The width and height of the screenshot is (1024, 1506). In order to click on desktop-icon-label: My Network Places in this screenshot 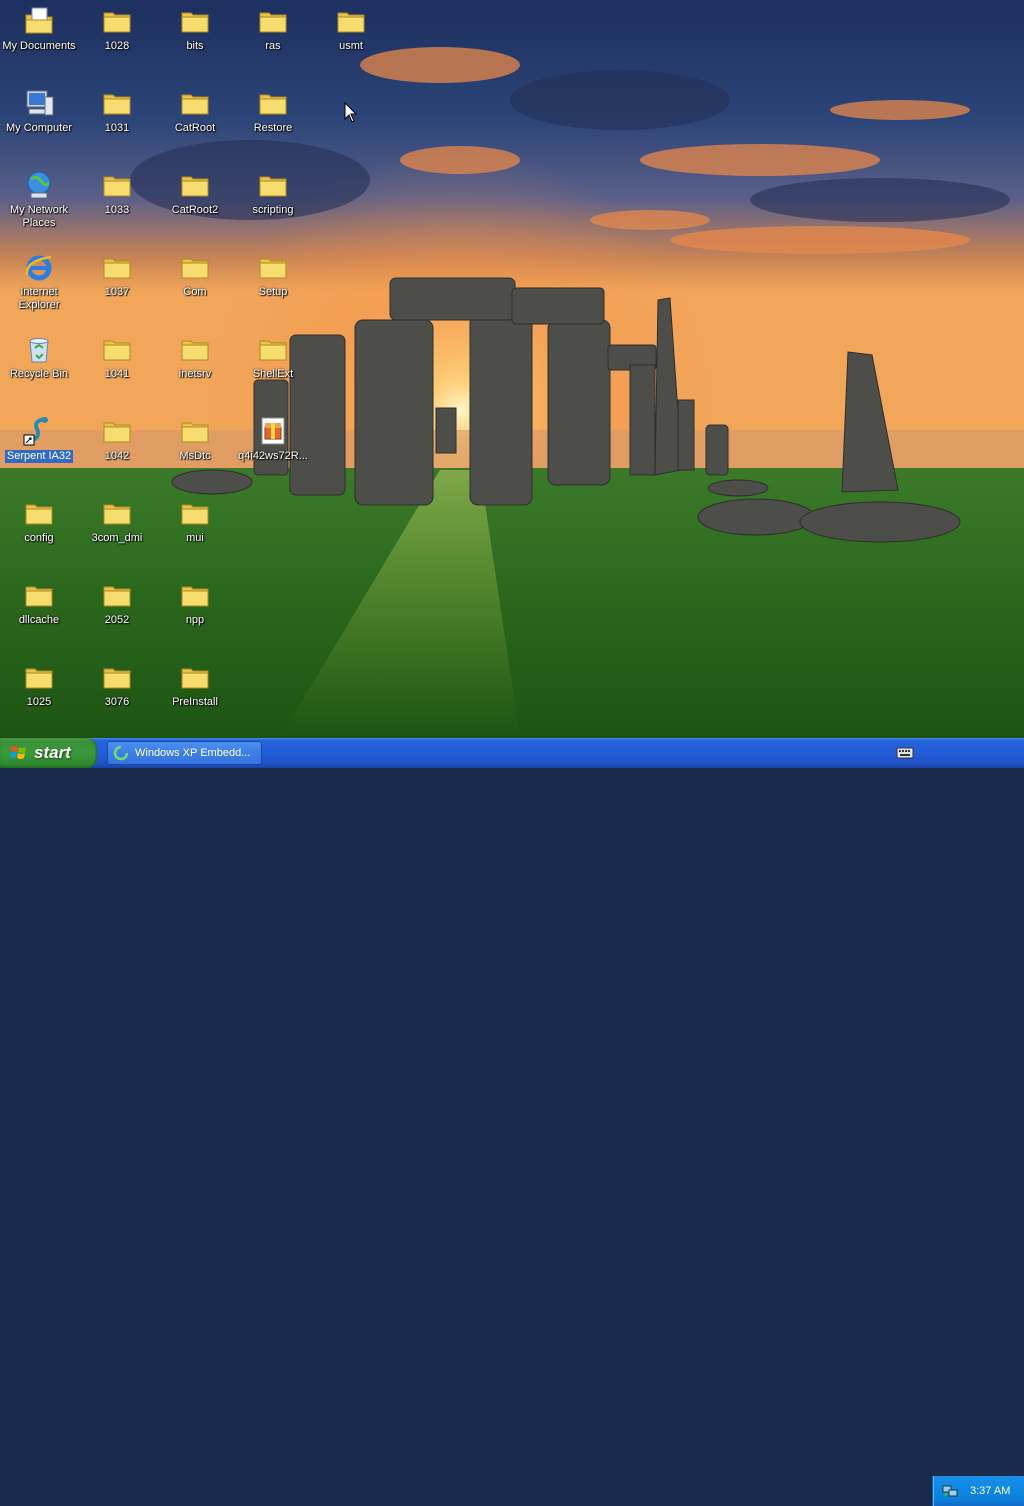, I will do `click(39, 216)`.